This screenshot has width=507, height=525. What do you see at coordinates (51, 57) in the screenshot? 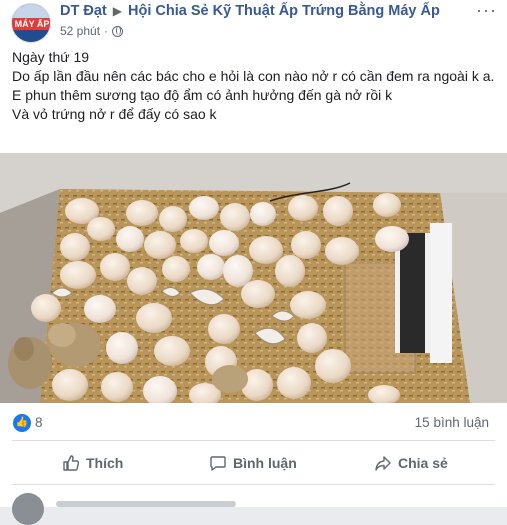
I see `post-line: Ngày thứ 19` at bounding box center [51, 57].